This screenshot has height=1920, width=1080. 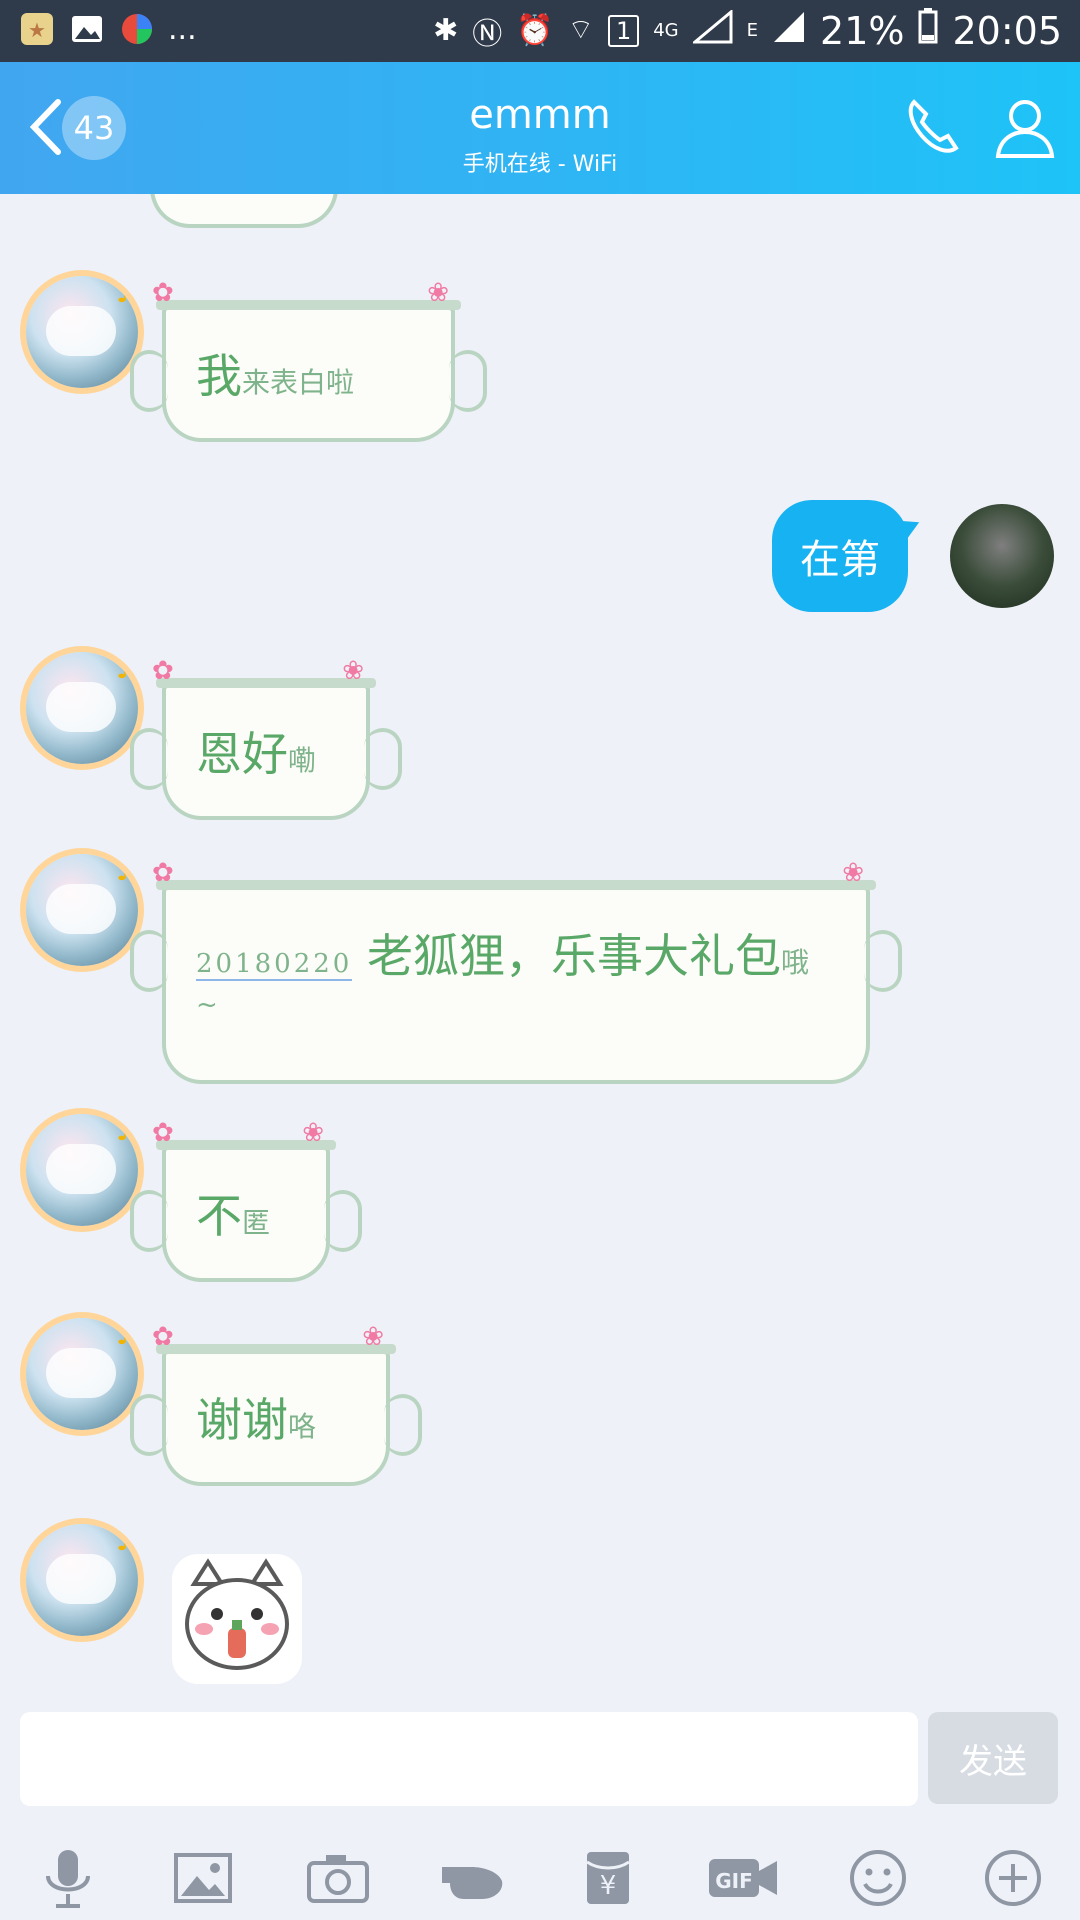 What do you see at coordinates (338, 1878) in the screenshot?
I see `camera-icon` at bounding box center [338, 1878].